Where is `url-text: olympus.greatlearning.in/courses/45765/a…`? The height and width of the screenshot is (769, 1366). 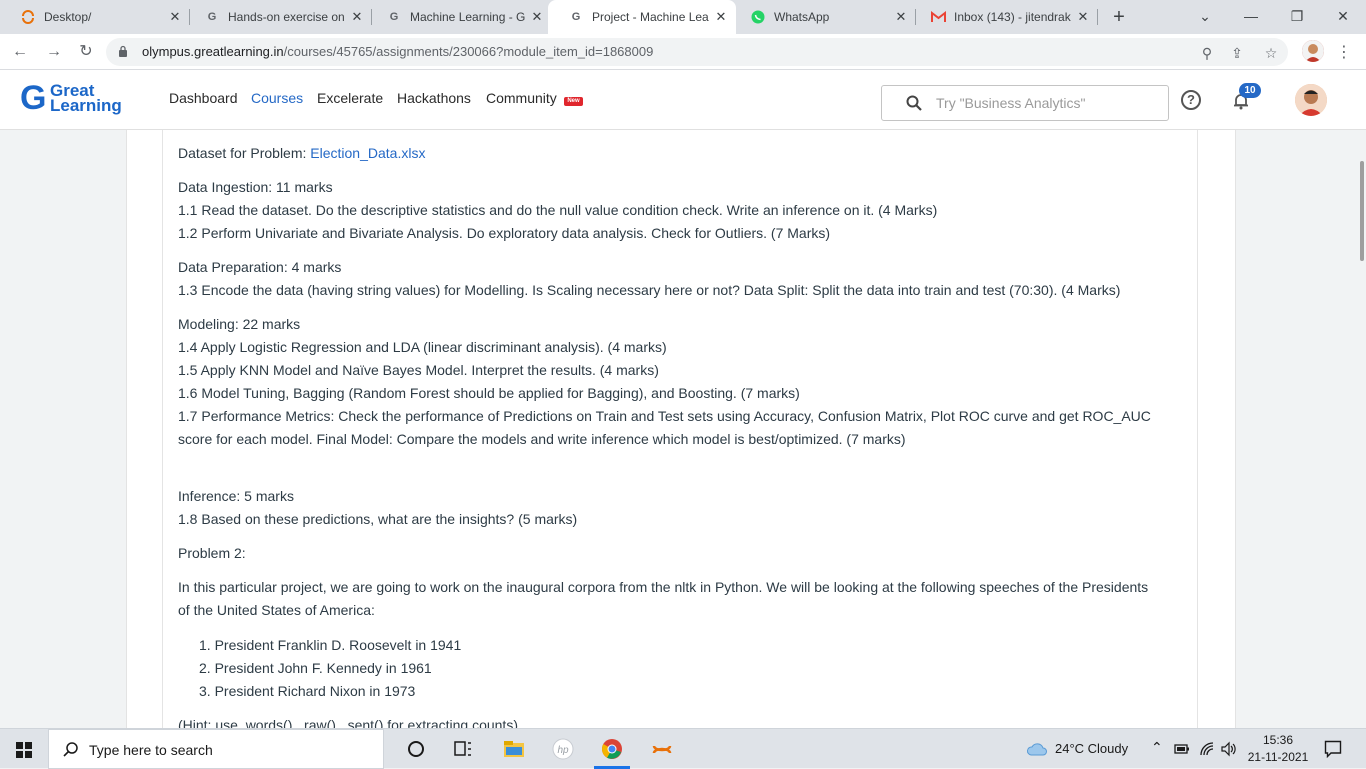 url-text: olympus.greatlearning.in/courses/45765/a… is located at coordinates (397, 51).